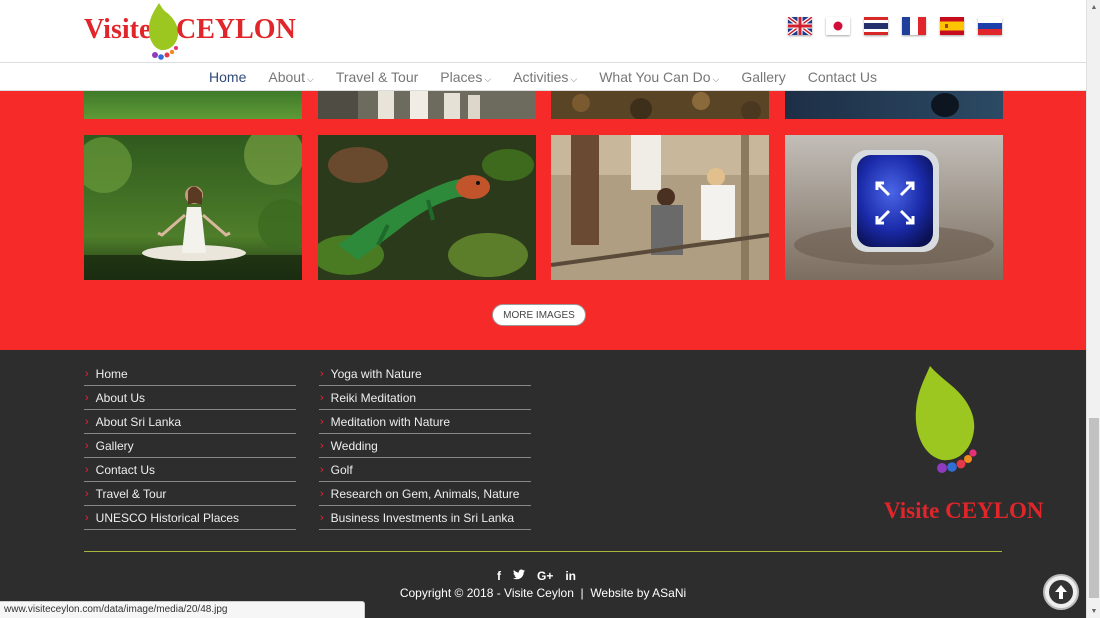 The width and height of the screenshot is (1100, 618). I want to click on scroll-up-arrow-icon: ▲, so click(1093, 7).